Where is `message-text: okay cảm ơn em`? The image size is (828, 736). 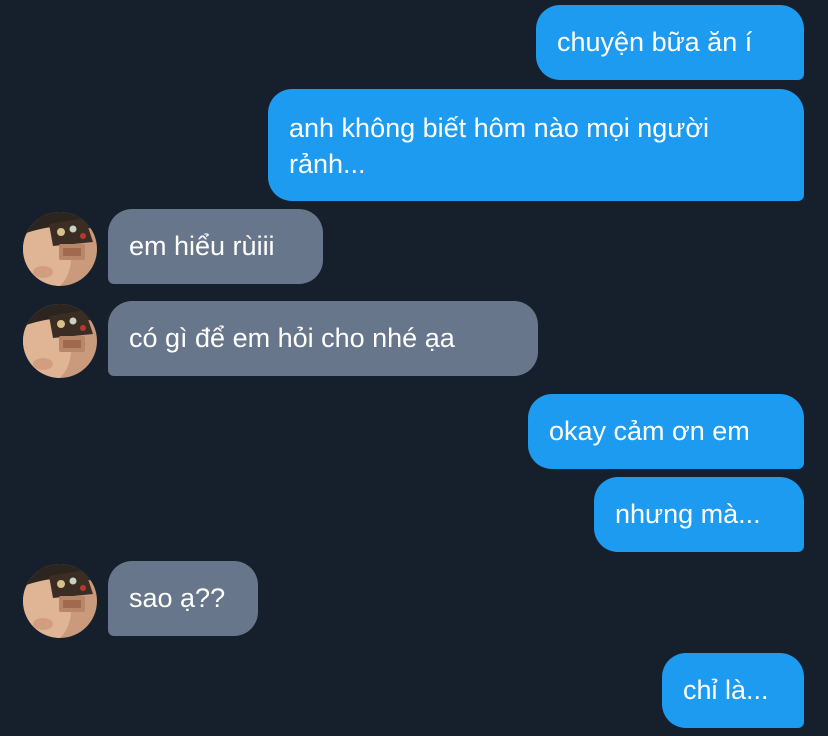
message-text: okay cảm ơn em is located at coordinates (649, 431).